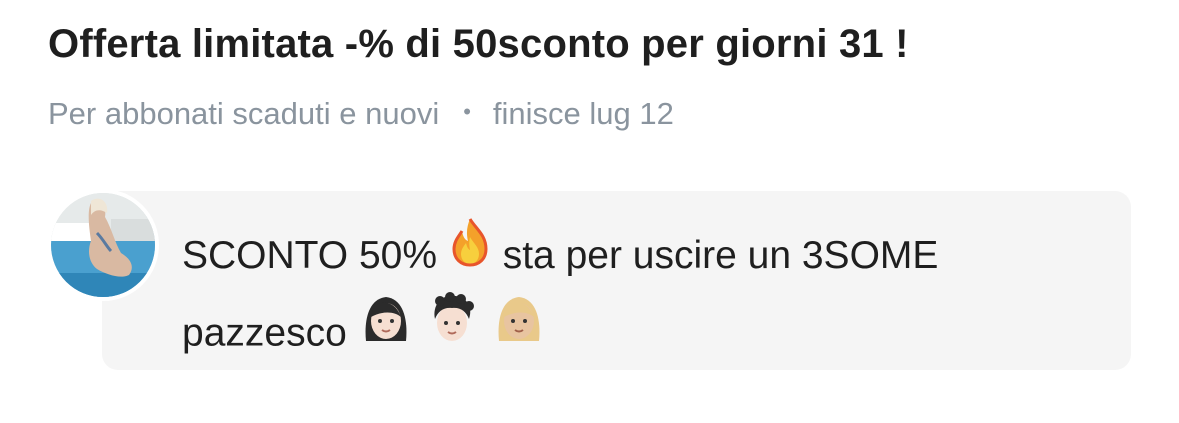 The width and height of the screenshot is (1179, 423). I want to click on message-line1-start: SCONTO 50%, so click(310, 255).